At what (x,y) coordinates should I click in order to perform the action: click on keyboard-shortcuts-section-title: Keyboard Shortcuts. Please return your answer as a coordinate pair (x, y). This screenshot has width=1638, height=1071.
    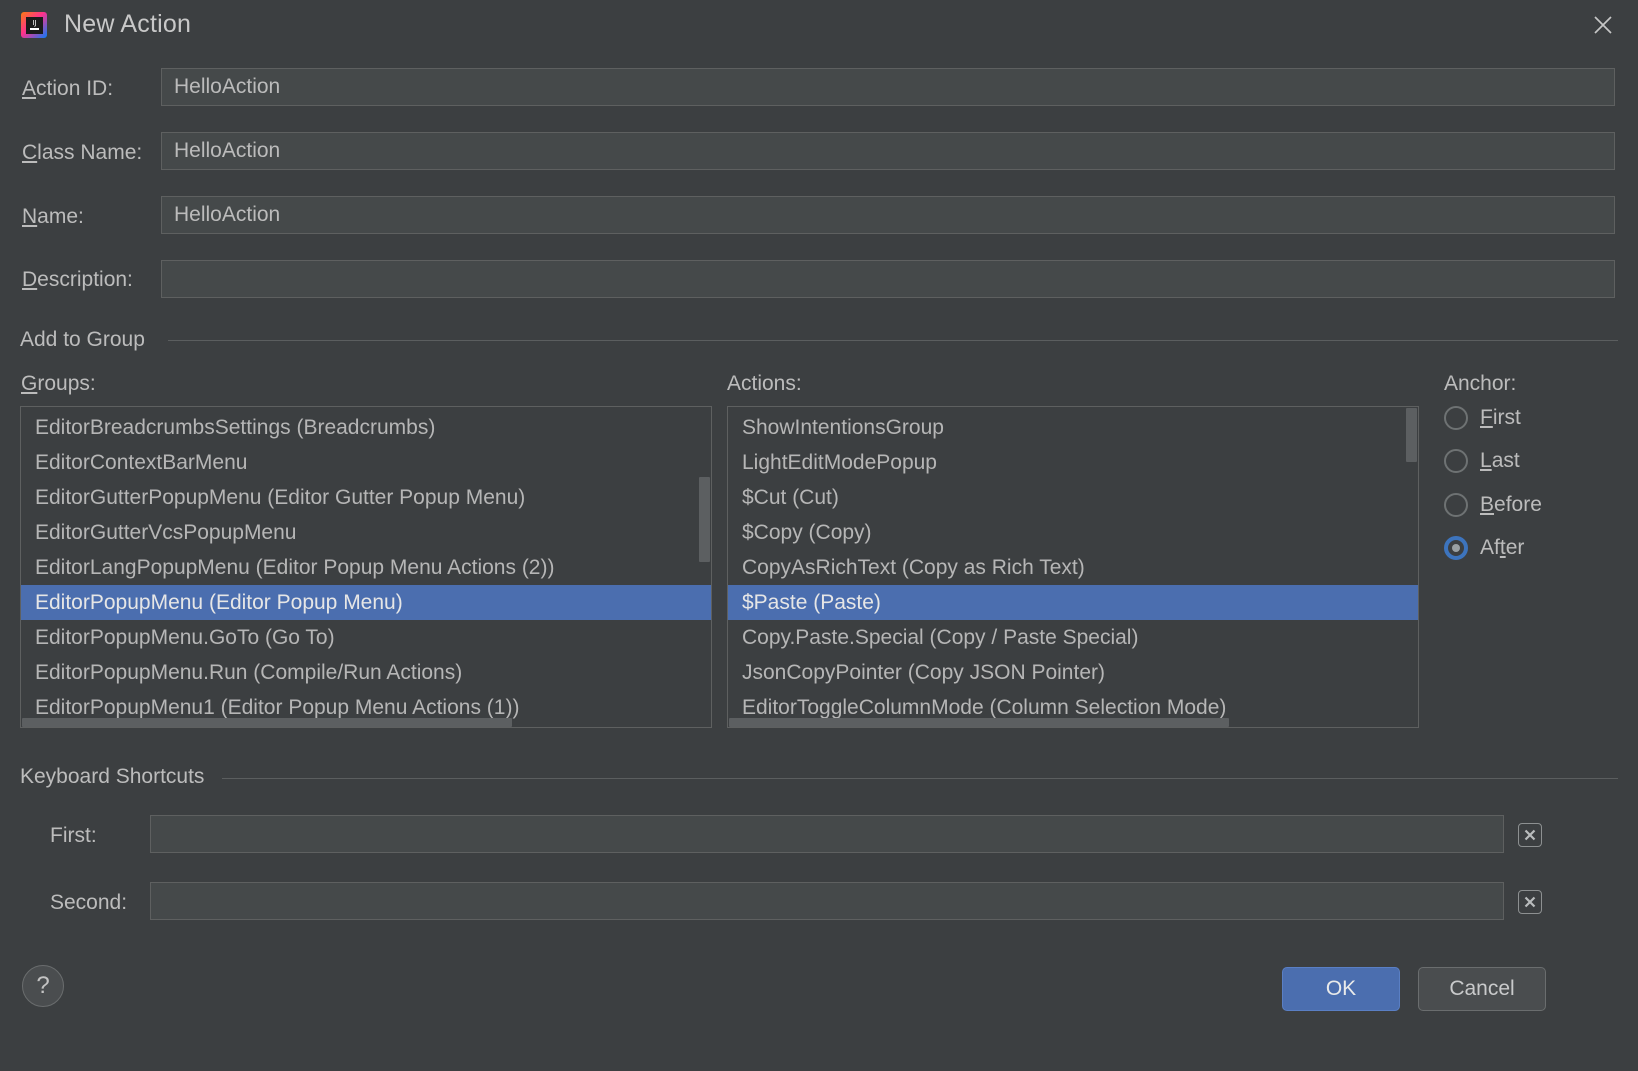
    Looking at the image, I should click on (117, 777).